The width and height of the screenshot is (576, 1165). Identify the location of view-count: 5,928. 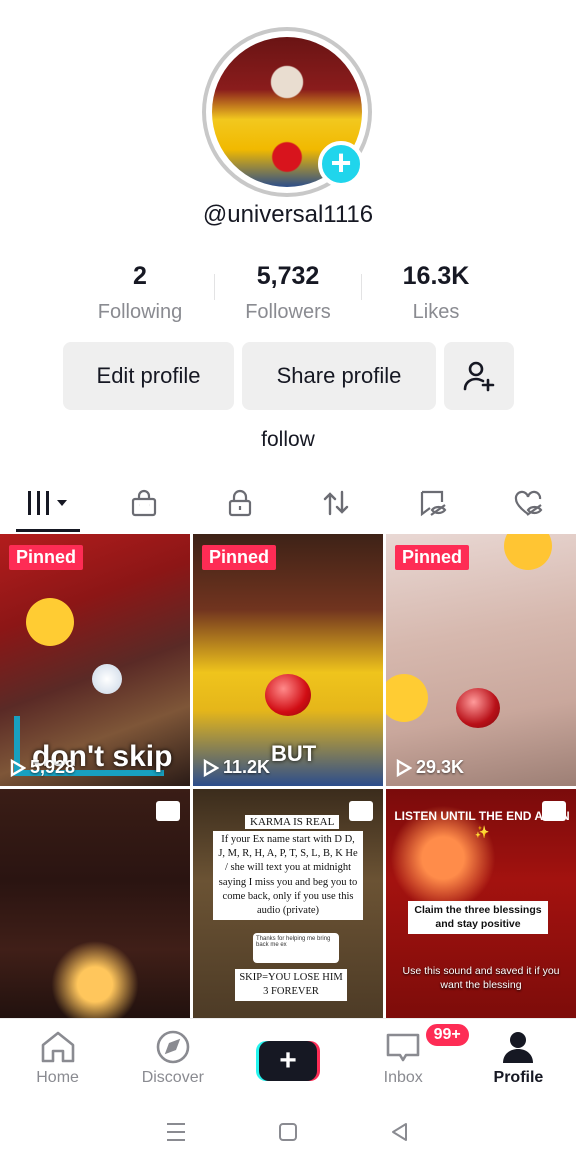
(42, 767).